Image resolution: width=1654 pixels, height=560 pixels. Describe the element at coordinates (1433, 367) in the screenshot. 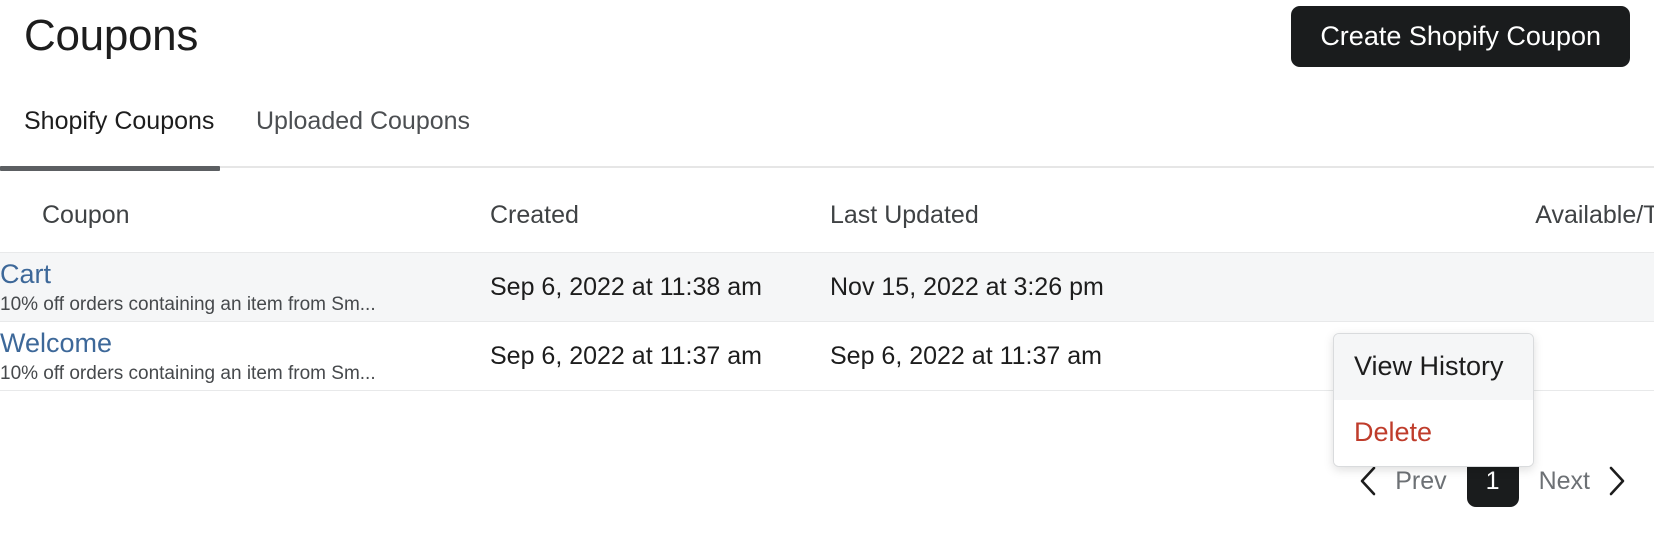

I see `menu-item-view-history: View History` at that location.